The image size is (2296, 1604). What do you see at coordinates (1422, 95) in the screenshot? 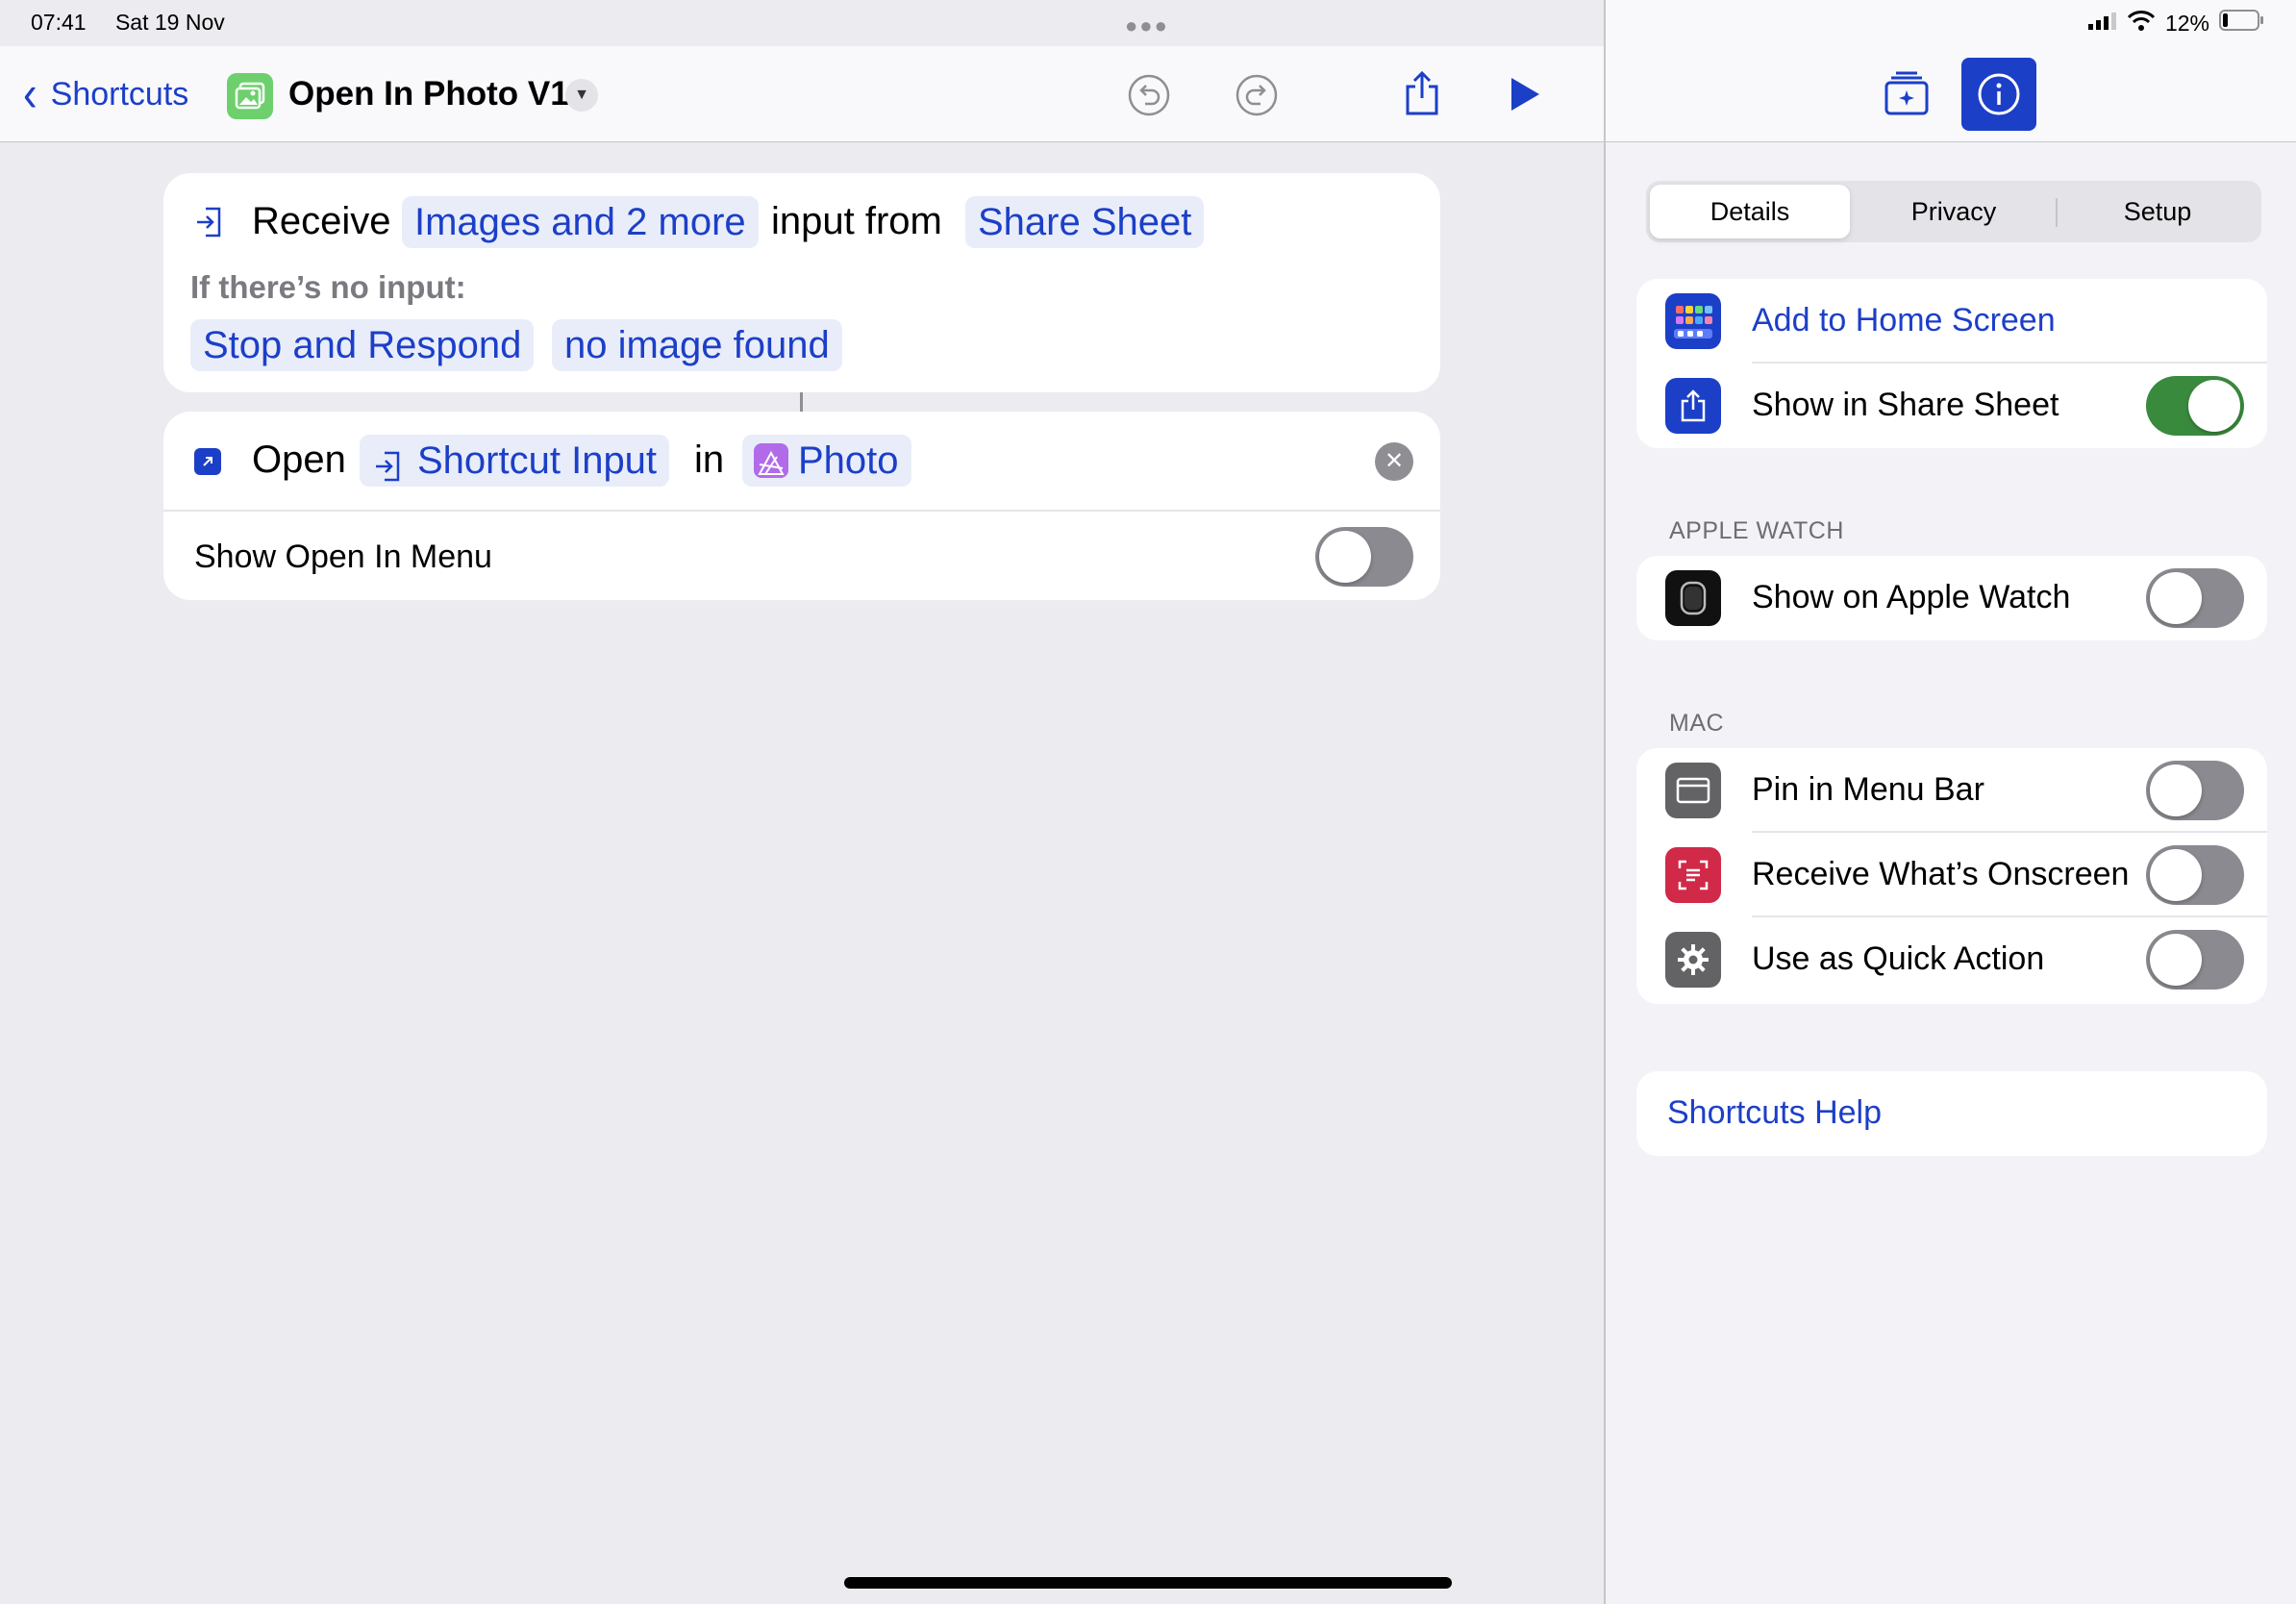
I see `share-icon` at bounding box center [1422, 95].